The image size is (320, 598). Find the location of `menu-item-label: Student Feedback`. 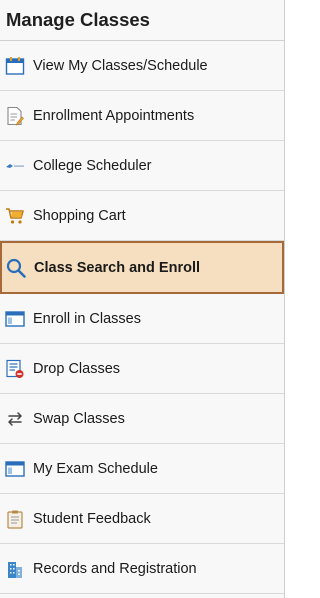

menu-item-label: Student Feedback is located at coordinates (92, 518).